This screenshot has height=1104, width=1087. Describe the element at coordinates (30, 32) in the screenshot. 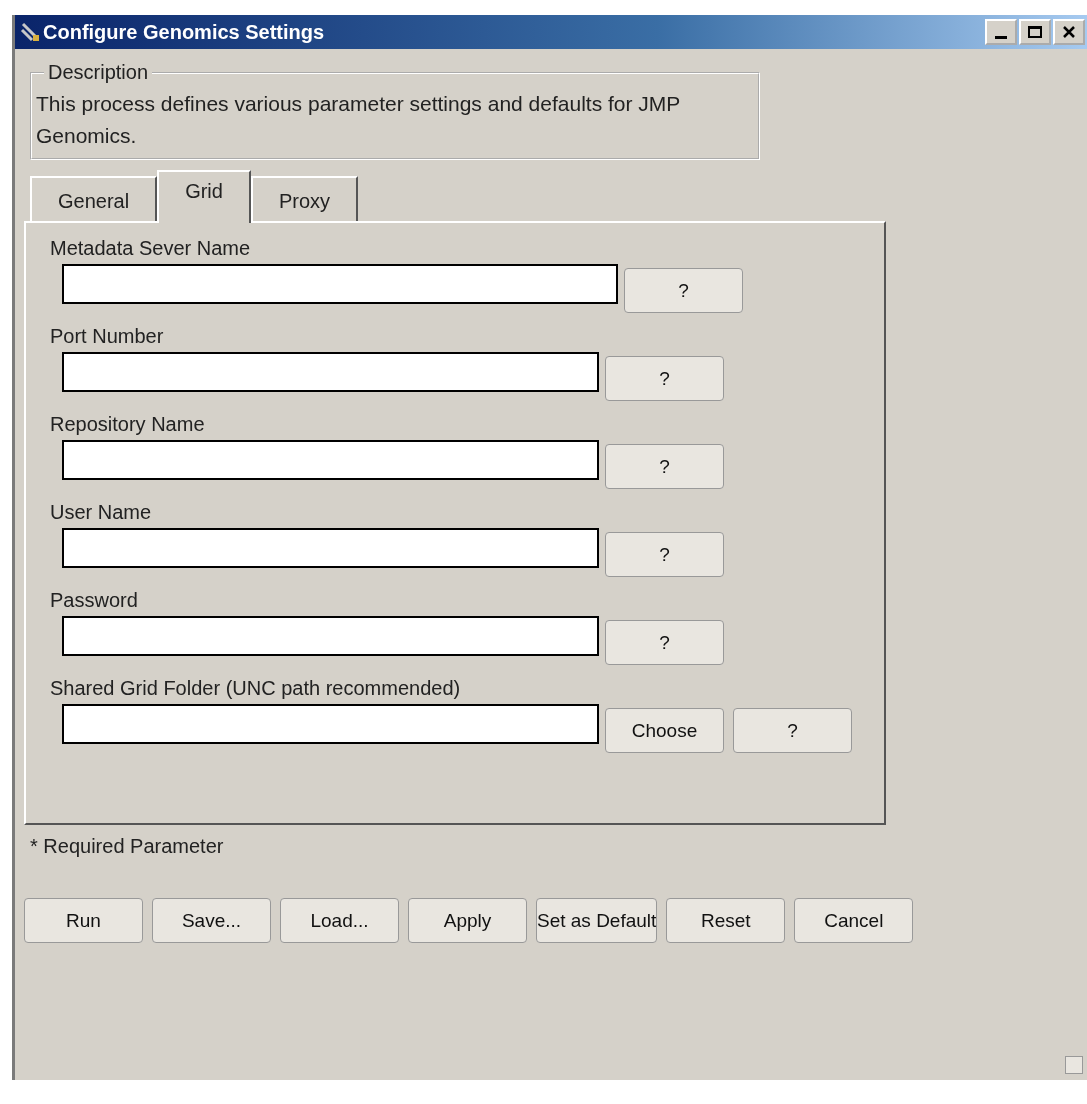

I see `tools-icon` at that location.